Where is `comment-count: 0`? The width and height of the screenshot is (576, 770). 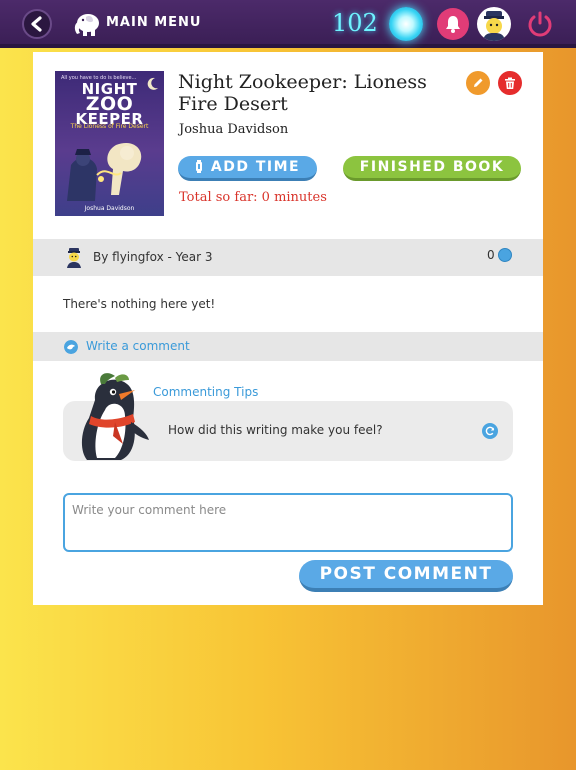
comment-count: 0 is located at coordinates (499, 255).